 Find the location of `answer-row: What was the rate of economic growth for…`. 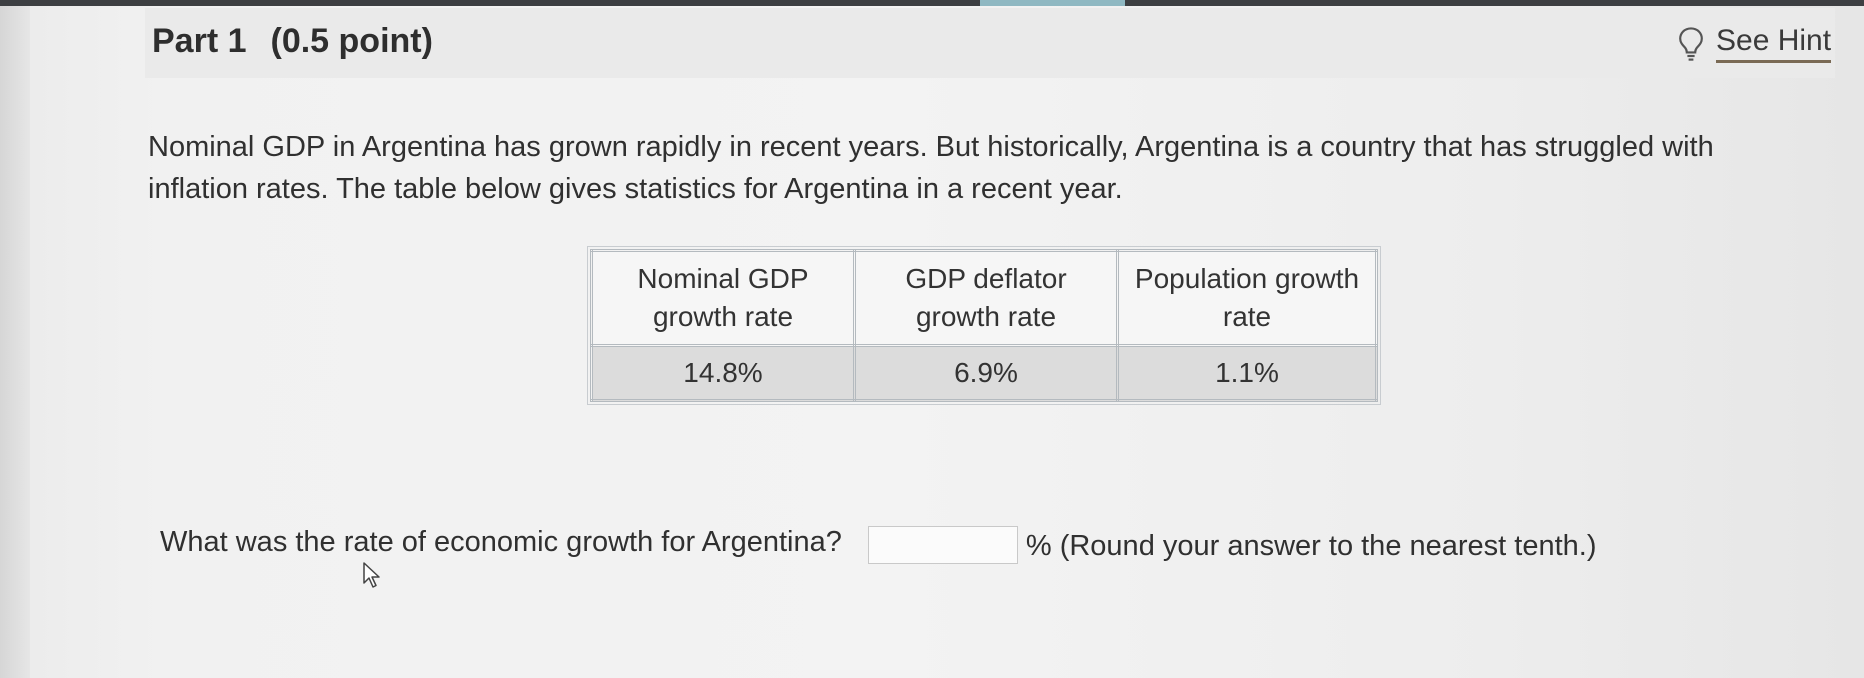

answer-row: What was the rate of economic growth for… is located at coordinates (878, 542).